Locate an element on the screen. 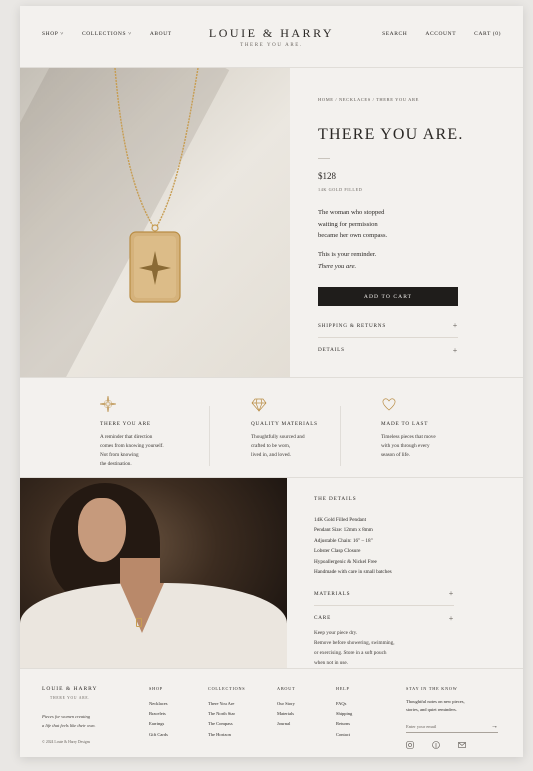 The height and width of the screenshot is (771, 533). feature-line: Not from knowing is located at coordinates (119, 455).